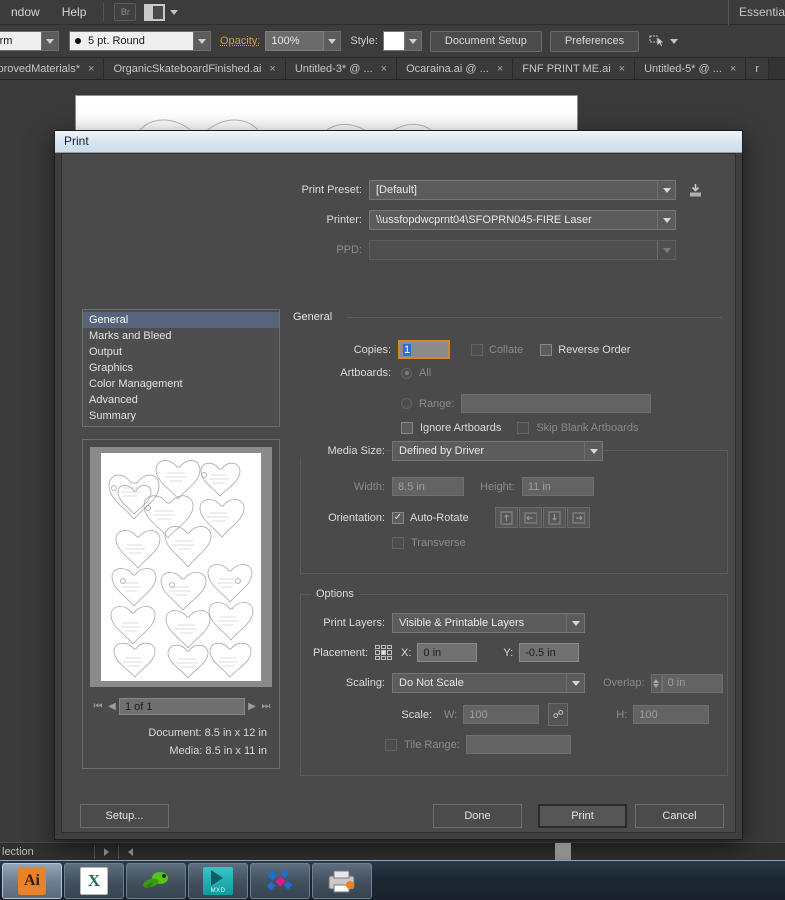  I want to click on first-page-icon: ⏮, so click(98, 706).